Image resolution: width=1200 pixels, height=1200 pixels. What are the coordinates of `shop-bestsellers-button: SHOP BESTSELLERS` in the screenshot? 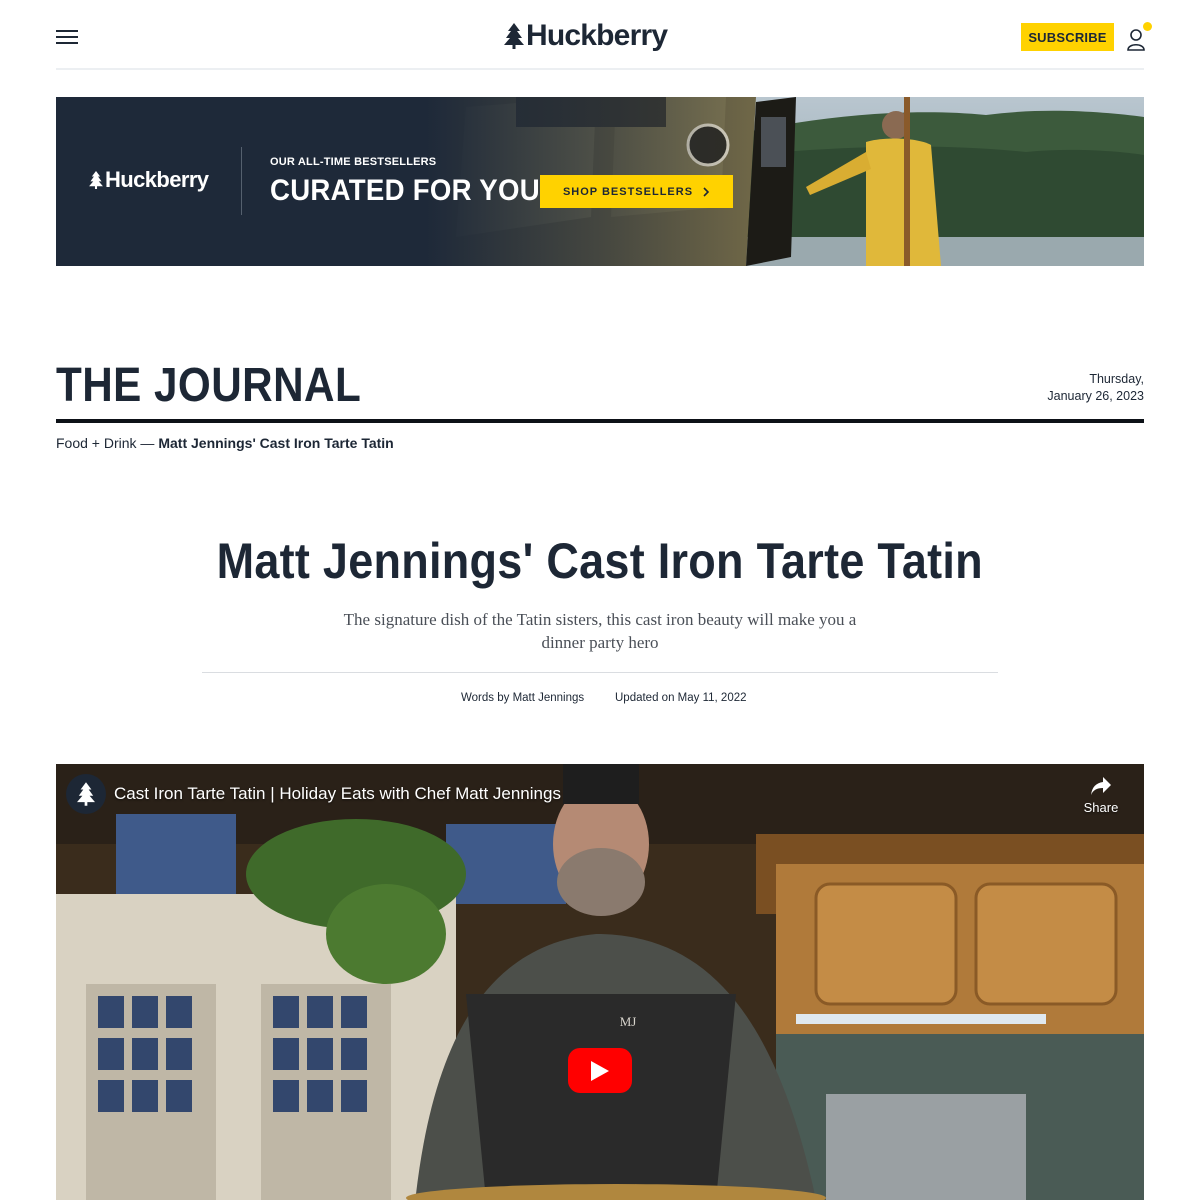 It's located at (636, 191).